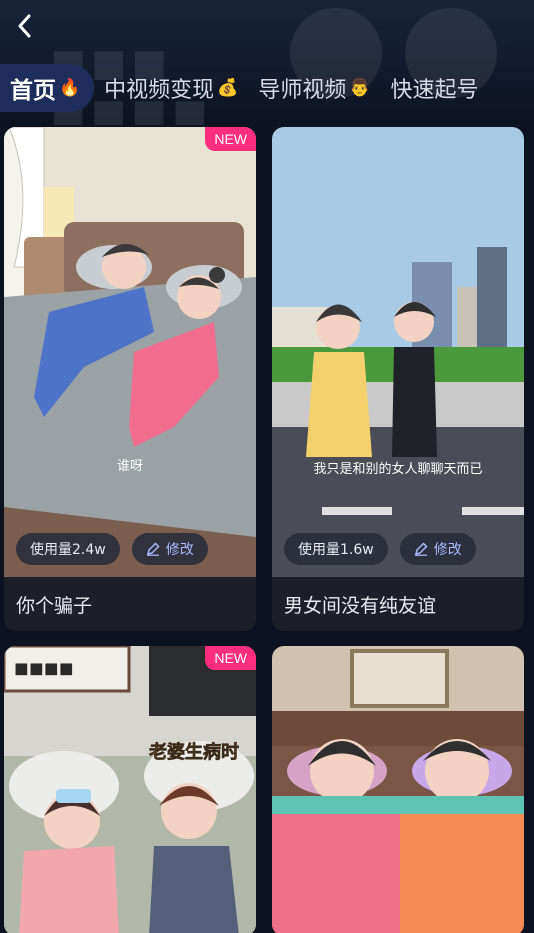  I want to click on tab-mentor-video: 导师视频 👨, so click(314, 88).